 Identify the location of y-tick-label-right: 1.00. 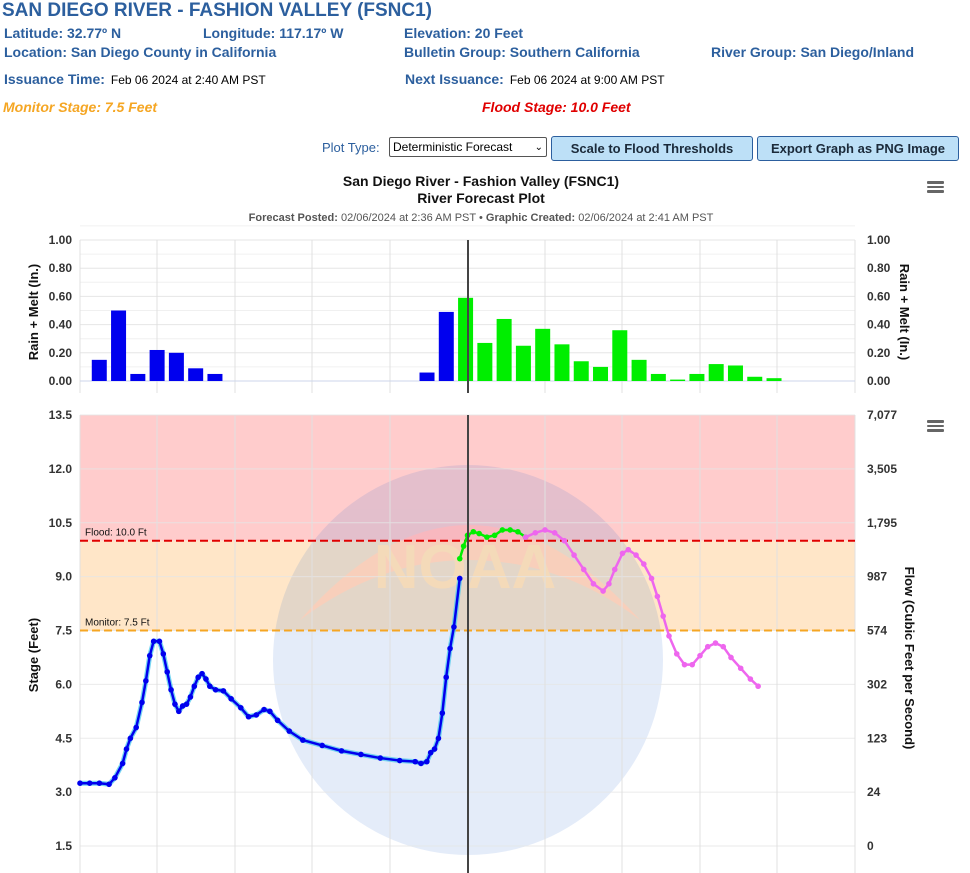
(879, 240).